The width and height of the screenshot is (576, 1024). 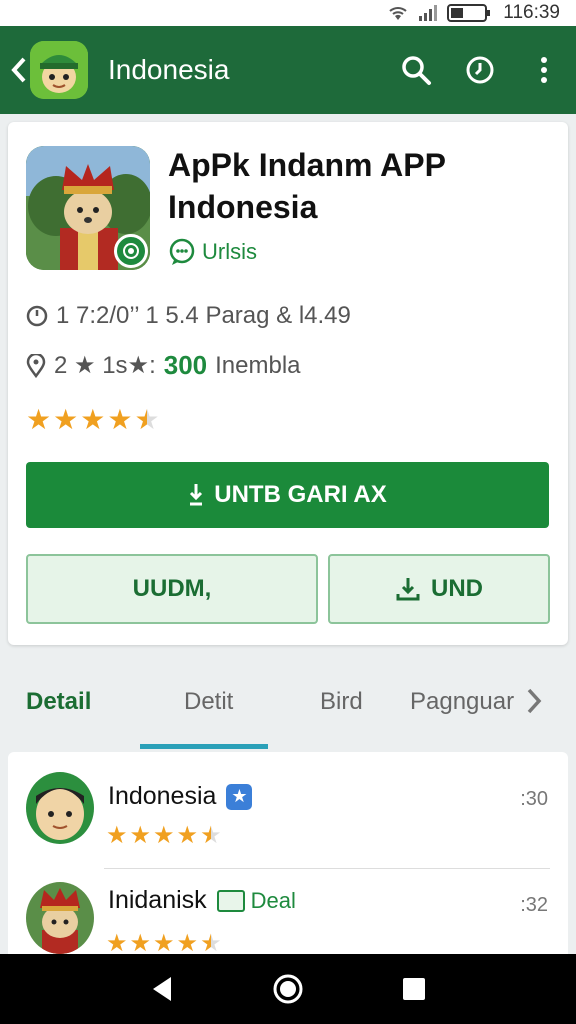 What do you see at coordinates (59, 70) in the screenshot?
I see `app-logo` at bounding box center [59, 70].